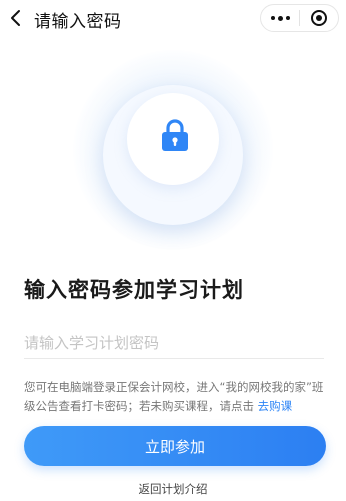 The width and height of the screenshot is (346, 501). I want to click on password-input, so click(174, 343).